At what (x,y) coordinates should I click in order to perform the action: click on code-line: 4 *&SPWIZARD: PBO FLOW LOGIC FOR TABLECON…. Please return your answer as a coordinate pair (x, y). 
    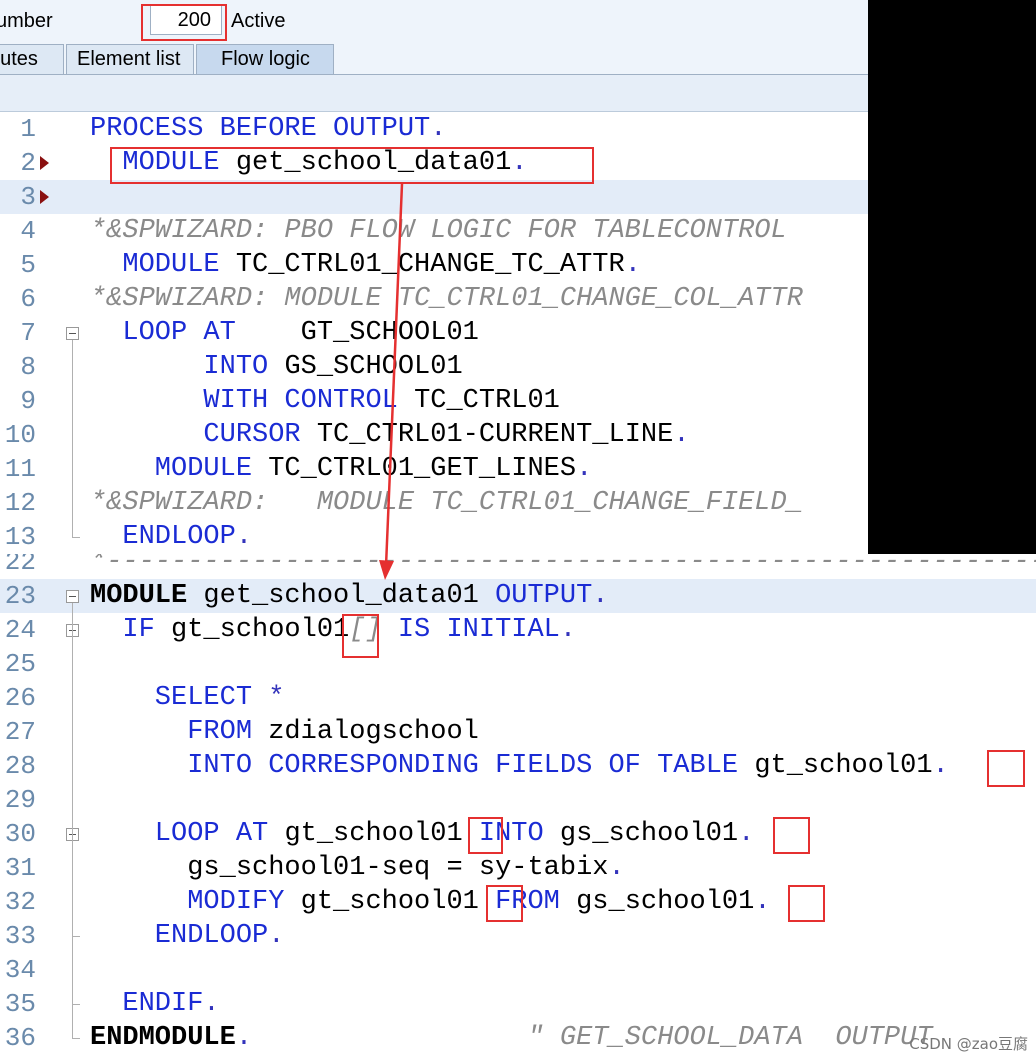
    Looking at the image, I should click on (434, 231).